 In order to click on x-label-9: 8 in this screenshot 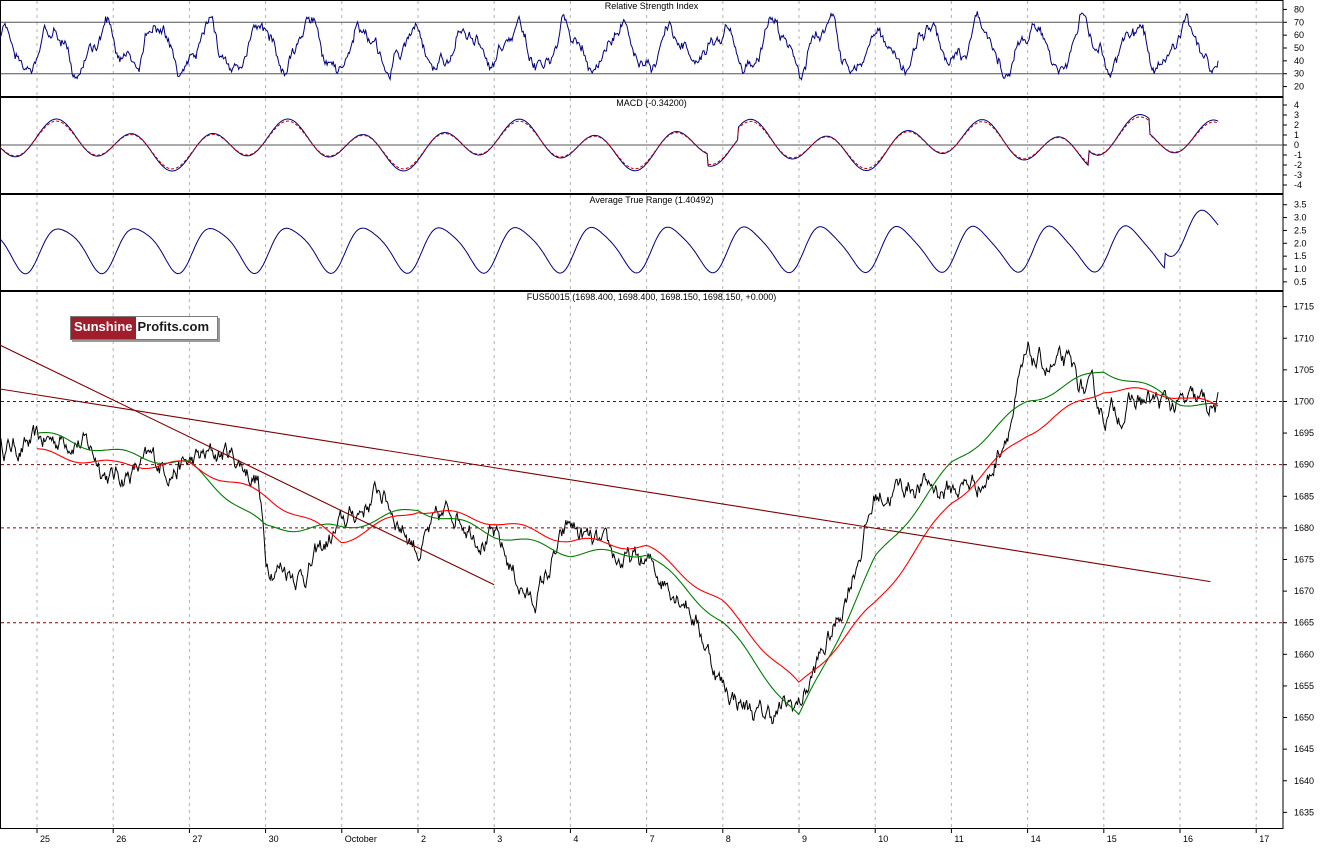, I will do `click(728, 839)`.